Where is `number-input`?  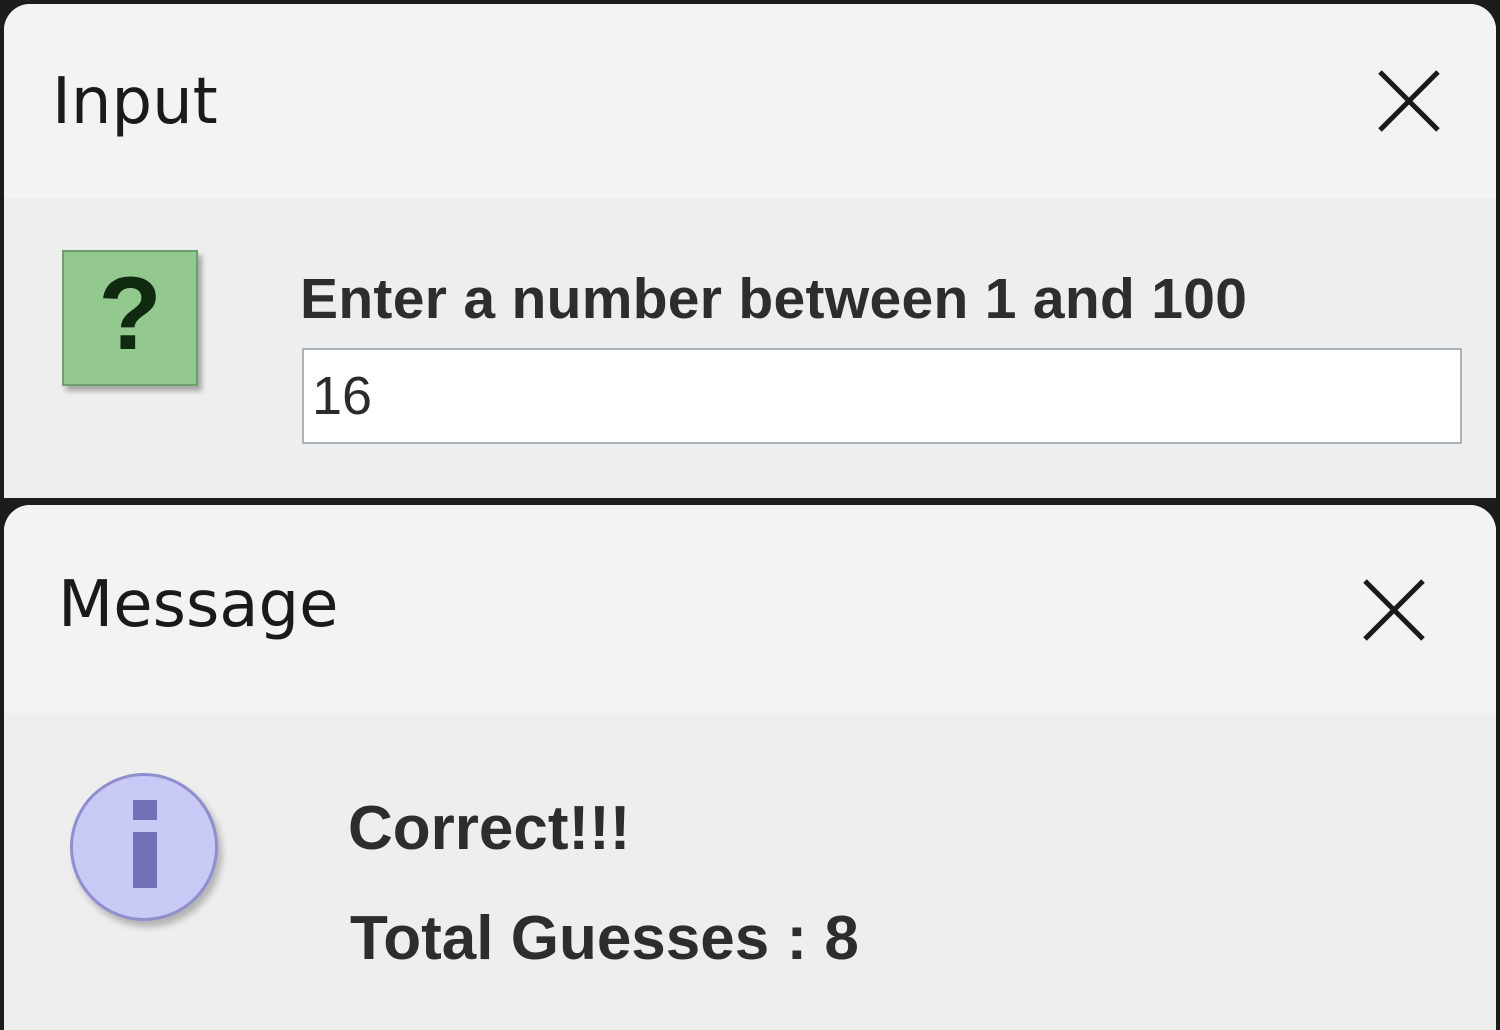 number-input is located at coordinates (882, 396).